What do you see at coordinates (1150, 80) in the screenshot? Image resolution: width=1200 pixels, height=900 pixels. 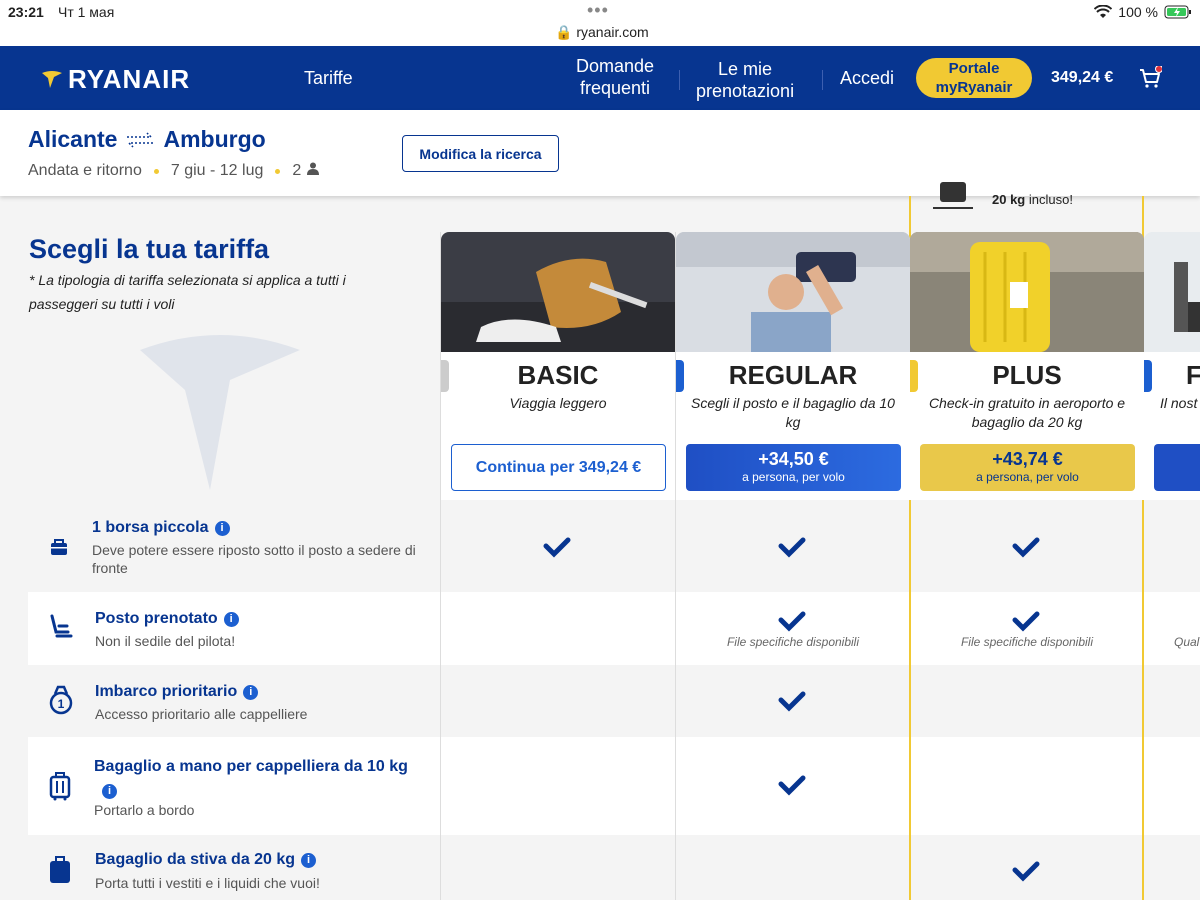 I see `cart-icon` at bounding box center [1150, 80].